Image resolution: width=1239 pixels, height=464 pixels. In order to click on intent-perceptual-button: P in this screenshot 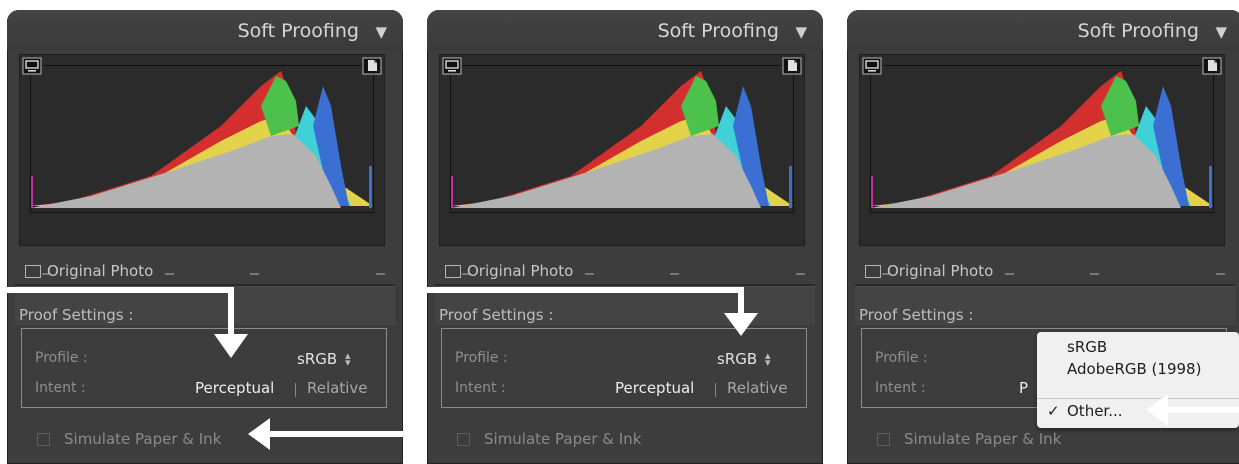, I will do `click(1023, 388)`.